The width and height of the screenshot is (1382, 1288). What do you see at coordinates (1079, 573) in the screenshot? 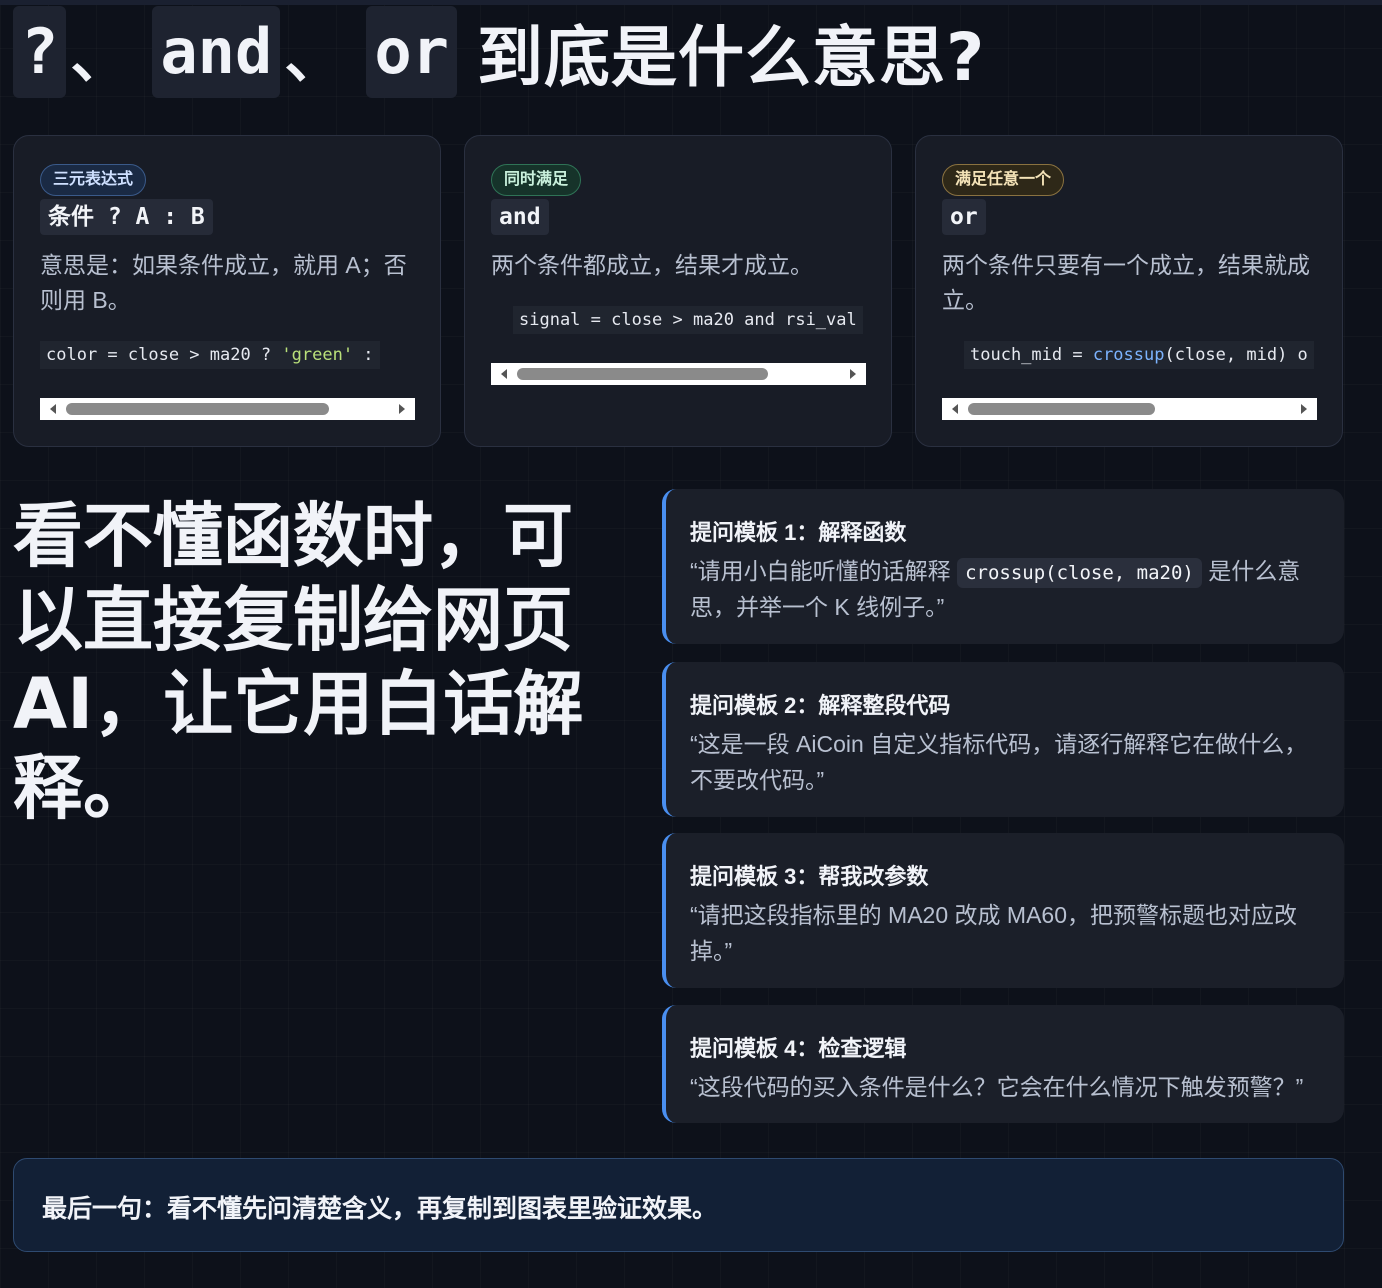
I see `inline-code: crossup(close, ma20)` at bounding box center [1079, 573].